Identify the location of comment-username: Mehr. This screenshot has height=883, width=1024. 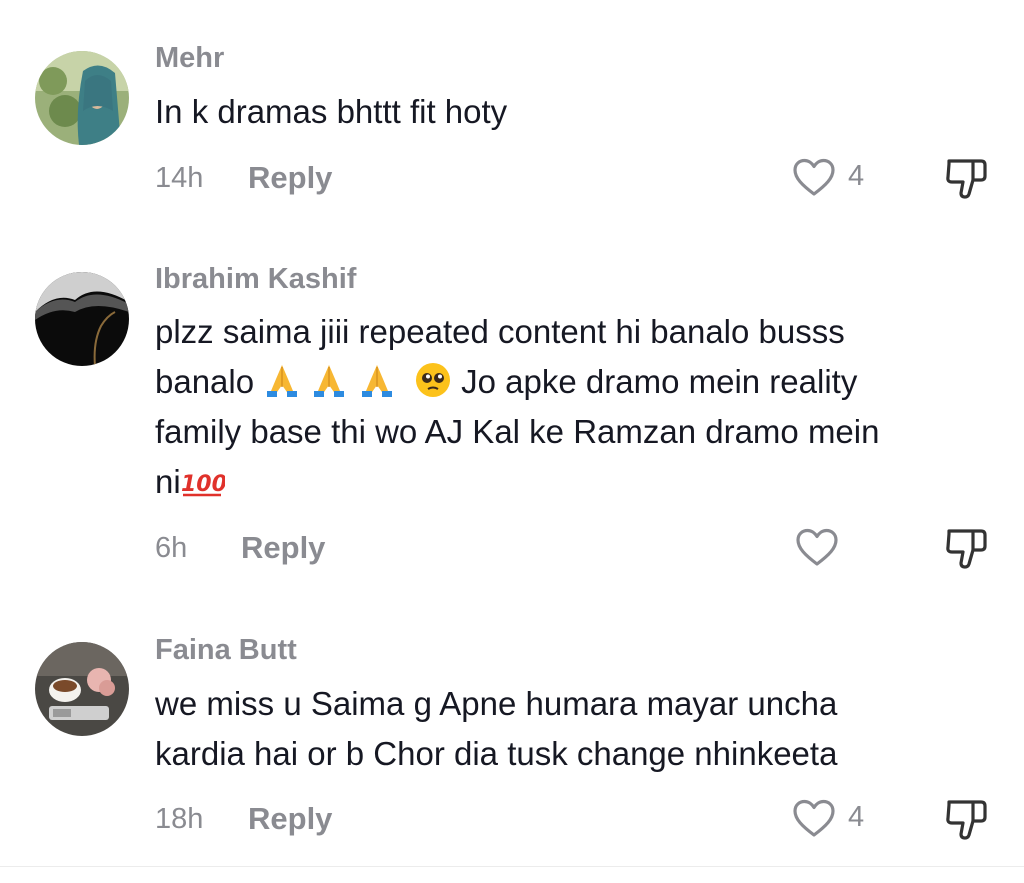
(189, 58).